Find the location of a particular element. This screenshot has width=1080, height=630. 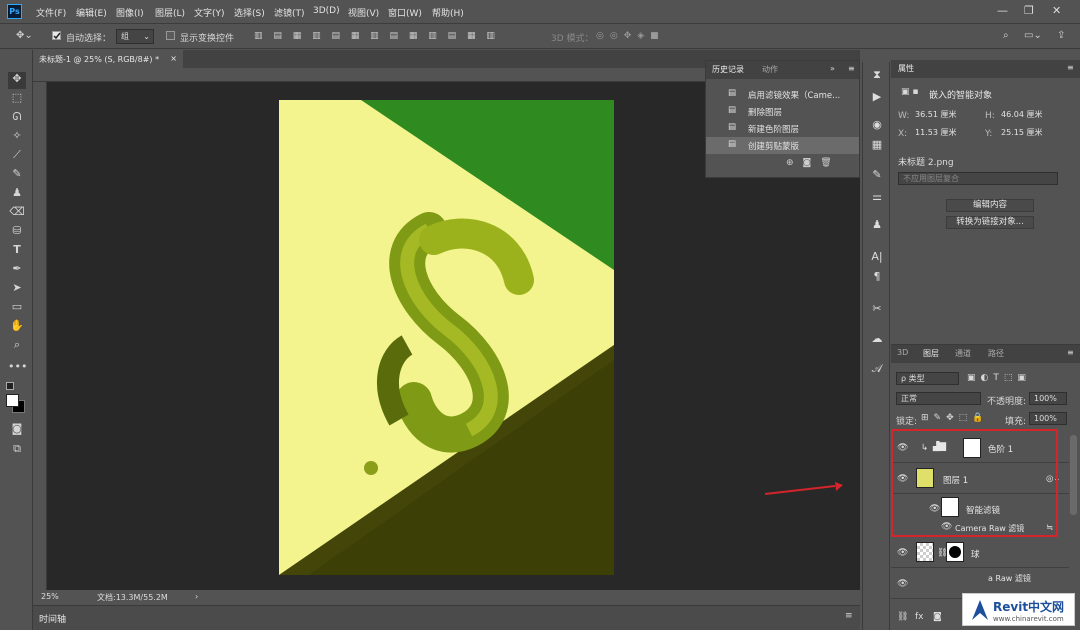

screen-mode-icon: ⧉ is located at coordinates (17, 450).